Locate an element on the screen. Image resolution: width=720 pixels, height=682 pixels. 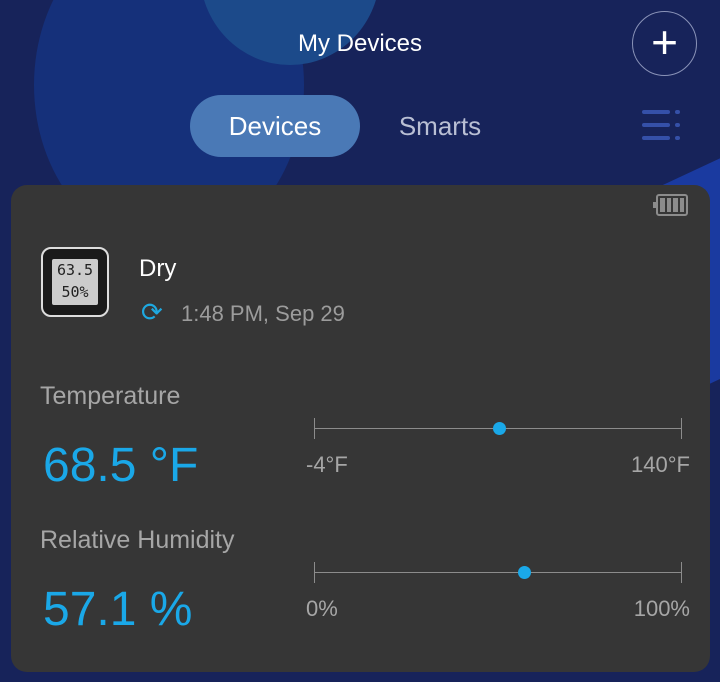
thumbnail-humidity: 50% is located at coordinates (75, 292).